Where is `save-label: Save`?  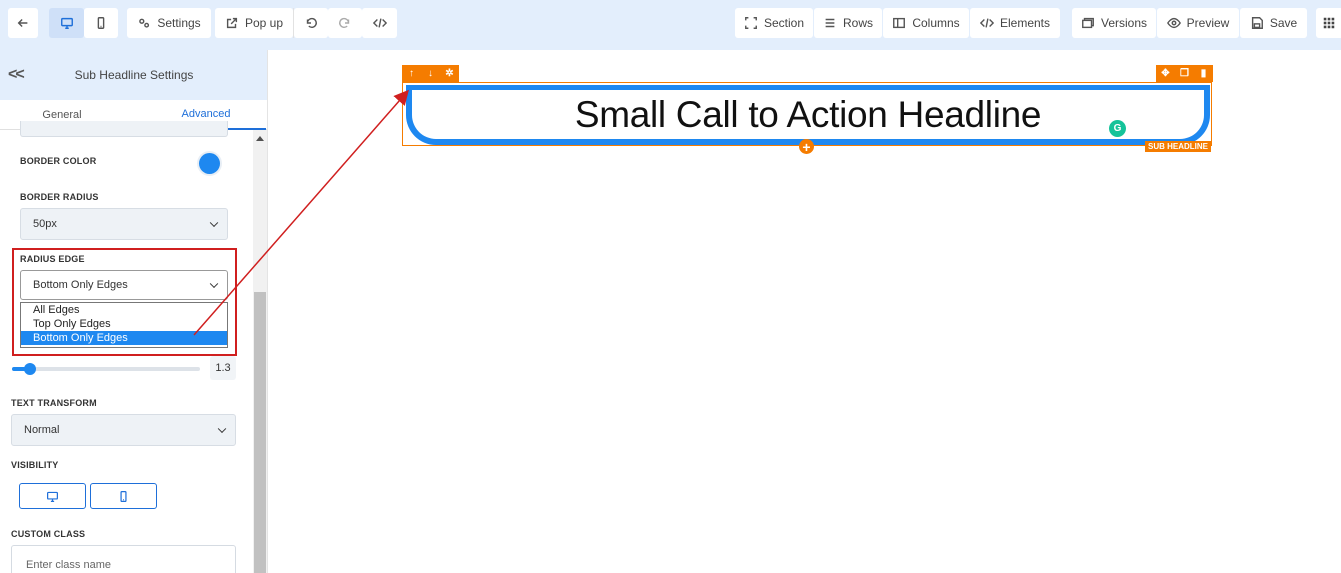
save-label: Save is located at coordinates (1283, 23).